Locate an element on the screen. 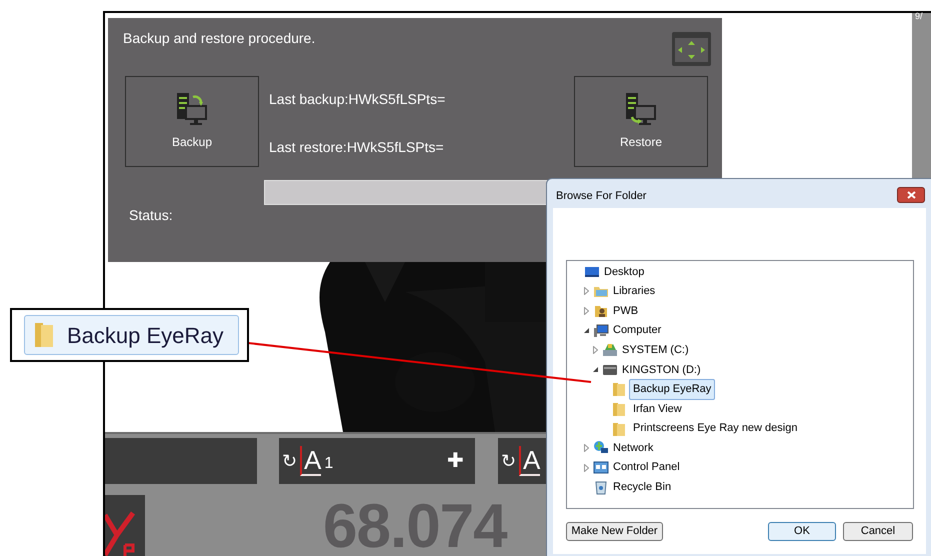  tree-item: Computer is located at coordinates (637, 330).